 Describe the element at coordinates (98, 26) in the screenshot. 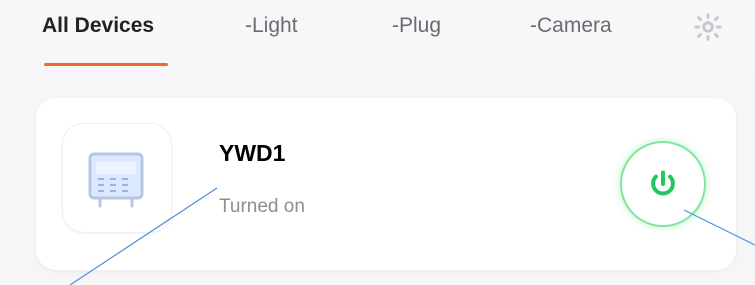

I see `tab-all-devices: All Devices` at that location.